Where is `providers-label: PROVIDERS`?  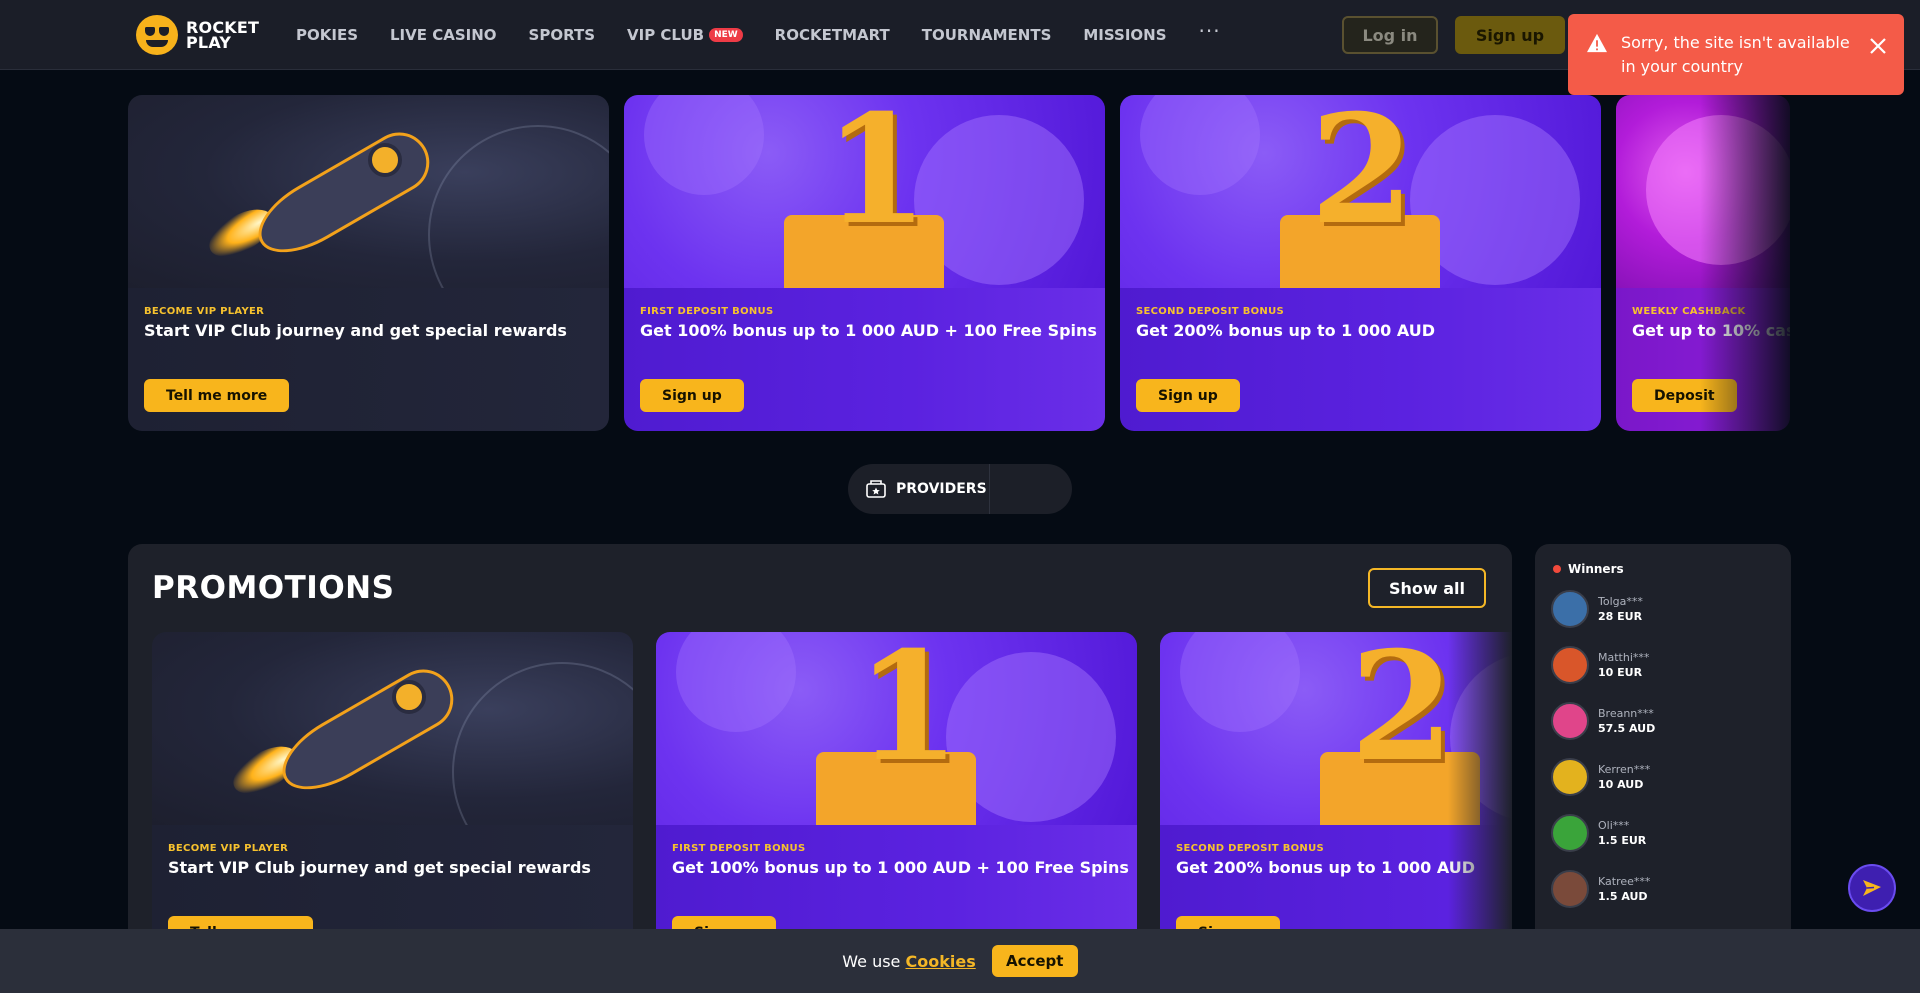
providers-label: PROVIDERS is located at coordinates (941, 489).